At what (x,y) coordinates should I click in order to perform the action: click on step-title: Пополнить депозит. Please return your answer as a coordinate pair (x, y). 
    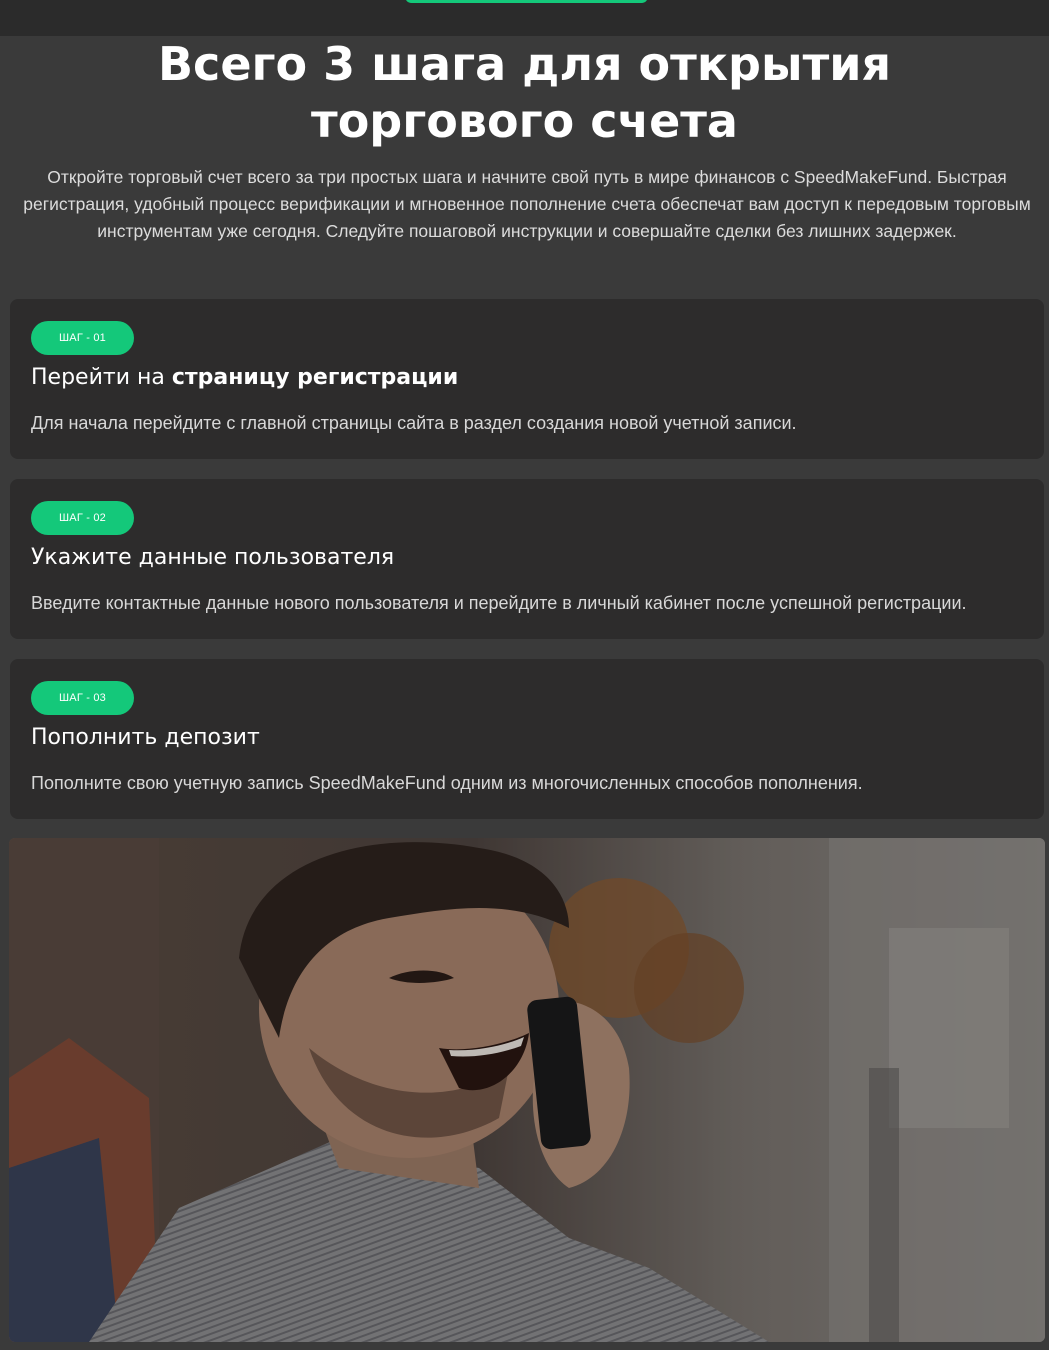
    Looking at the image, I should click on (145, 738).